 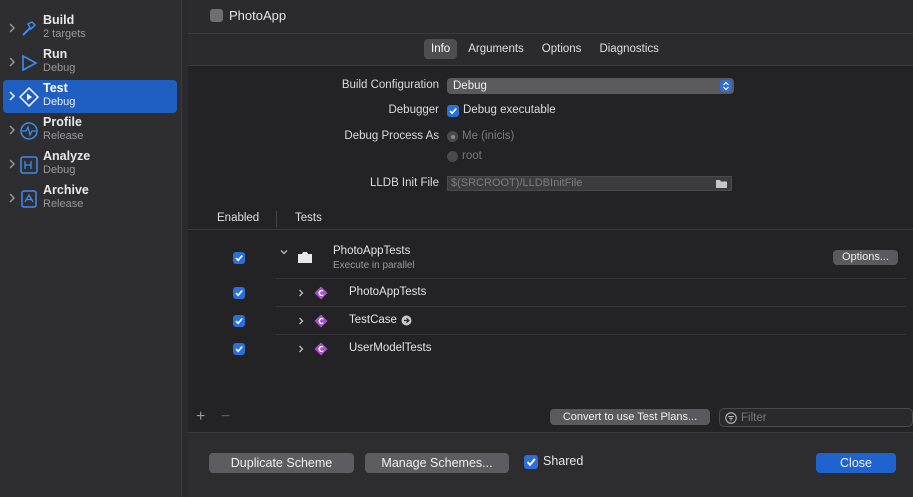 I want to click on filter-input, so click(x=821, y=418).